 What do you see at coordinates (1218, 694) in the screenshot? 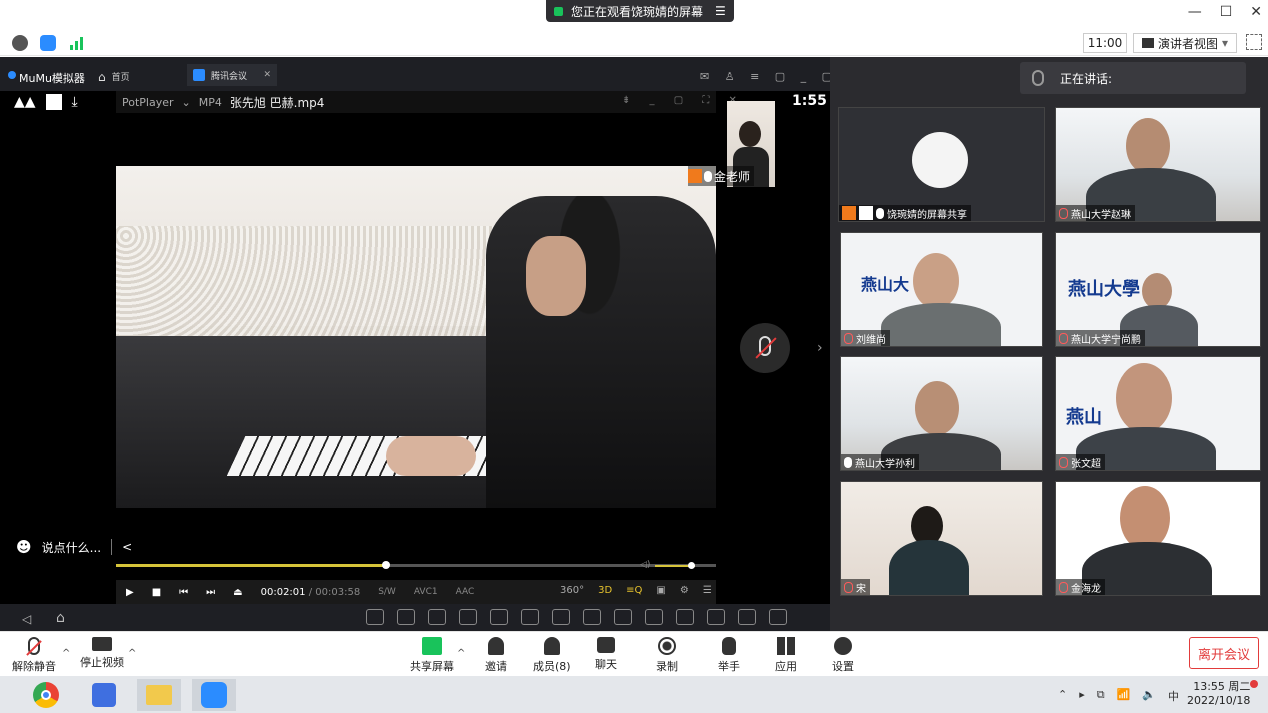
I see `system-clock: 13:55 周二 2022/10/18` at bounding box center [1218, 694].